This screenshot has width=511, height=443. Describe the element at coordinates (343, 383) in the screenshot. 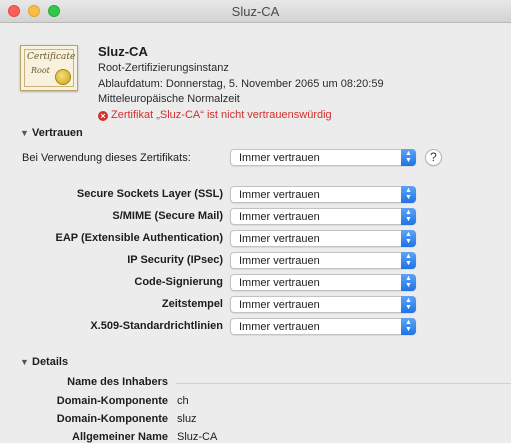

I see `divider` at that location.